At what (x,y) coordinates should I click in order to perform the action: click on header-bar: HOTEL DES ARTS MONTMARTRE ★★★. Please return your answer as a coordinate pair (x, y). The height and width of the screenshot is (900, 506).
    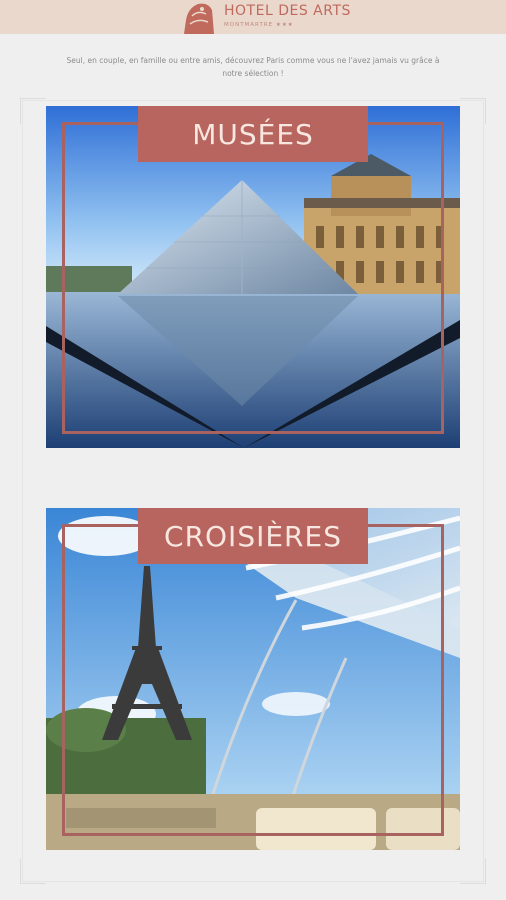
    Looking at the image, I should click on (253, 17).